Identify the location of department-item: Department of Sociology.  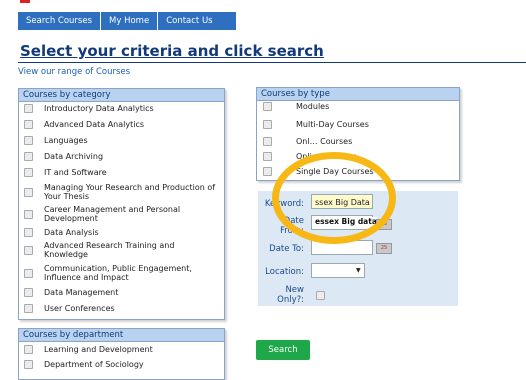
(81, 364).